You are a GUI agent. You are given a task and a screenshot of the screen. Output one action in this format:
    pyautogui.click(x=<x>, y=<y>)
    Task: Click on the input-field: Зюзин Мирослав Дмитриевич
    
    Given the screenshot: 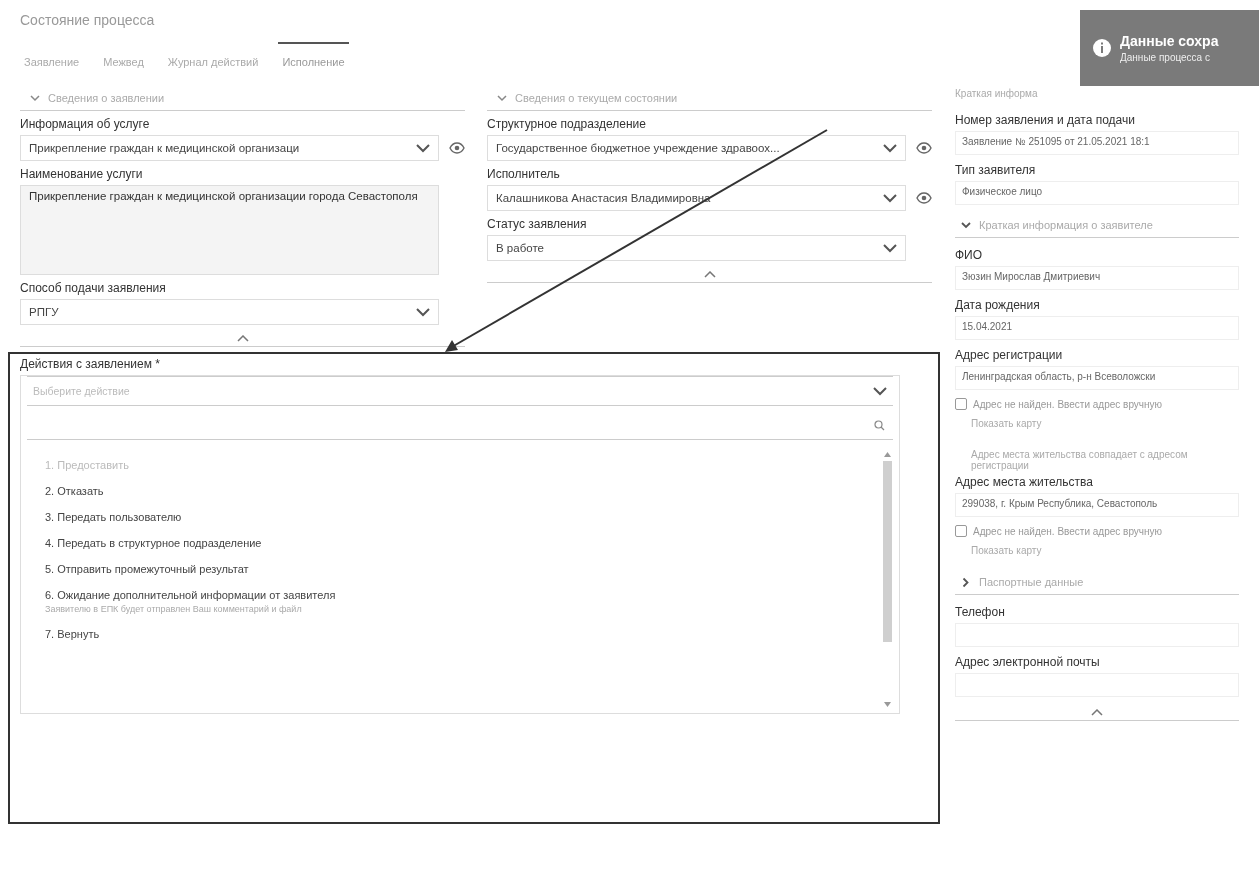 What is the action you would take?
    pyautogui.click(x=1097, y=278)
    